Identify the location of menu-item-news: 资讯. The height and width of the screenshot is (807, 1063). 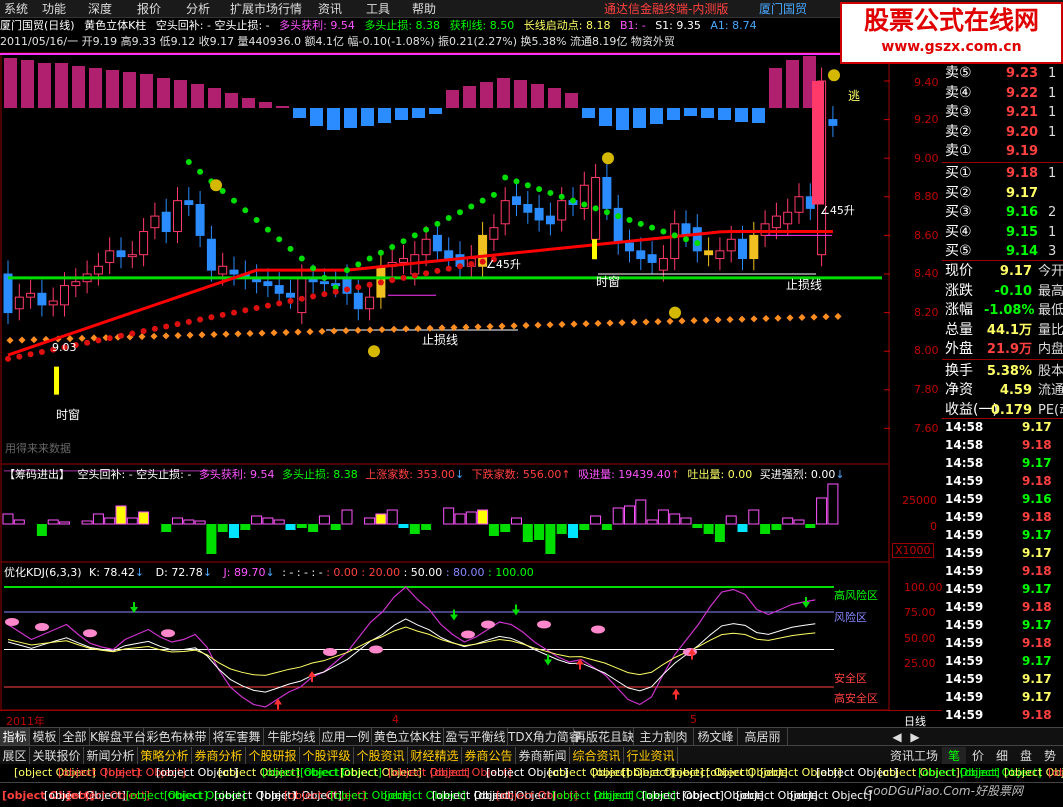
(330, 9).